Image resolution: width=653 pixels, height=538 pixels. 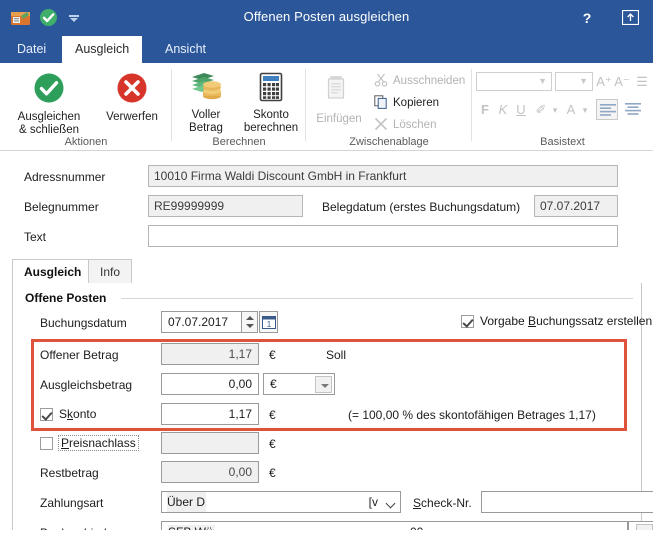 What do you see at coordinates (377, 298) in the screenshot?
I see `group-title-rule` at bounding box center [377, 298].